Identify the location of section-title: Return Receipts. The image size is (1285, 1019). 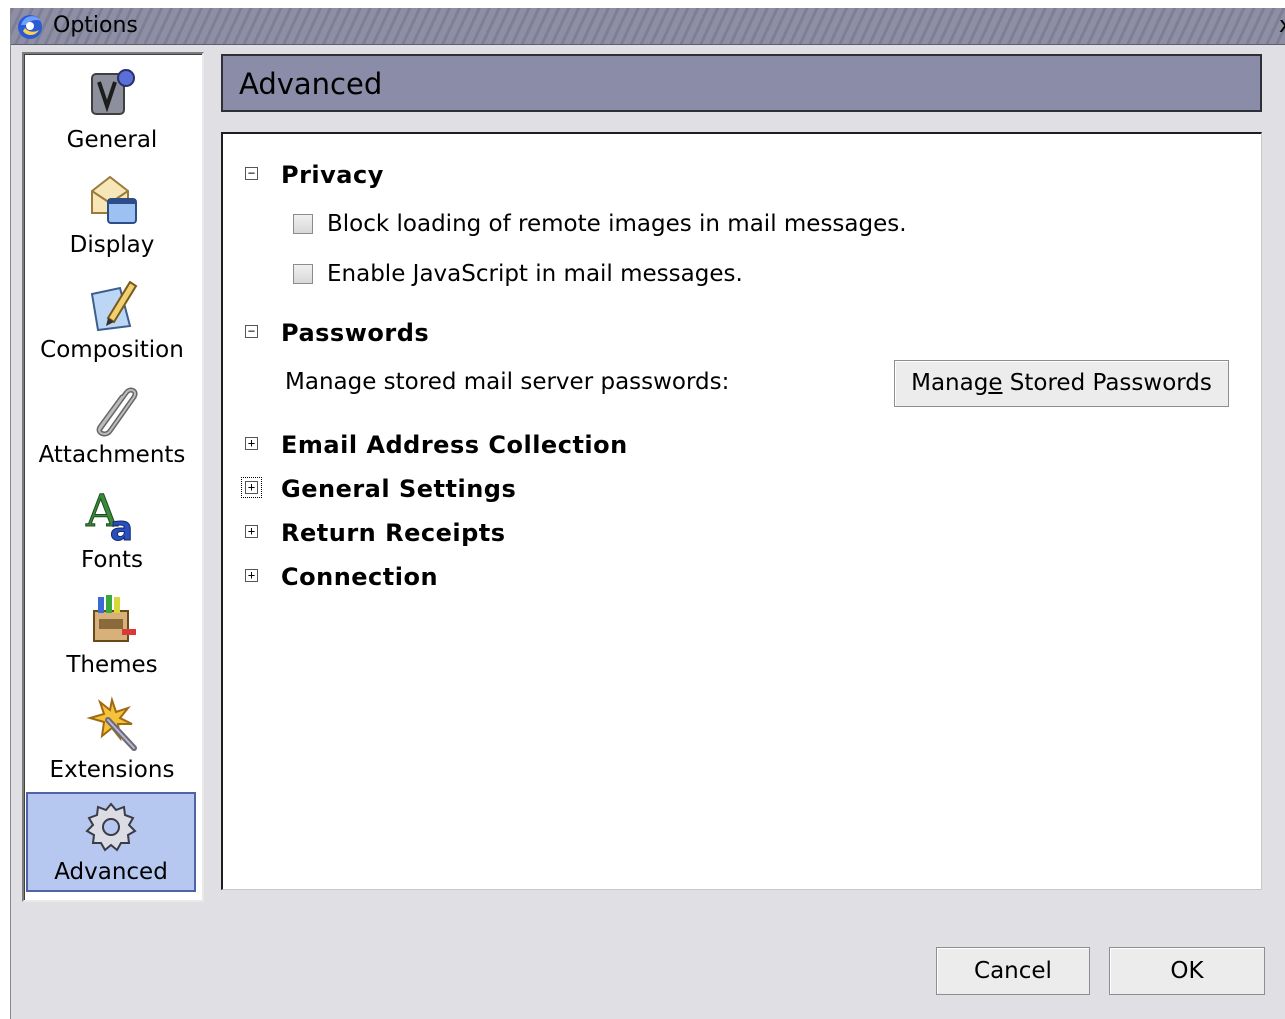
(393, 533).